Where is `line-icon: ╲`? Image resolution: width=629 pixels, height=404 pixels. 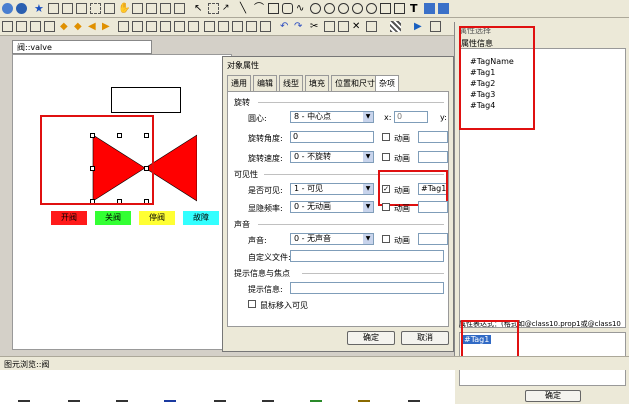
line-icon: ╲ is located at coordinates (245, 8).